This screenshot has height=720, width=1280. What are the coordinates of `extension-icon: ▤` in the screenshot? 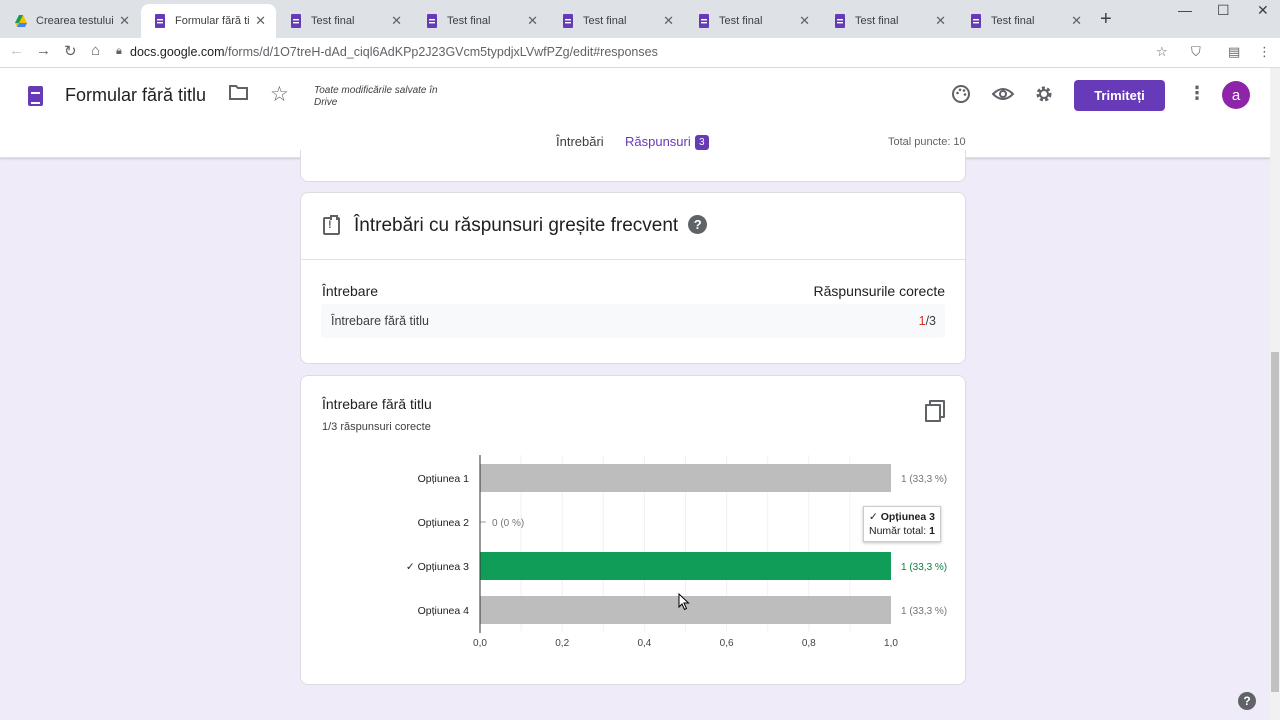 It's located at (1234, 52).